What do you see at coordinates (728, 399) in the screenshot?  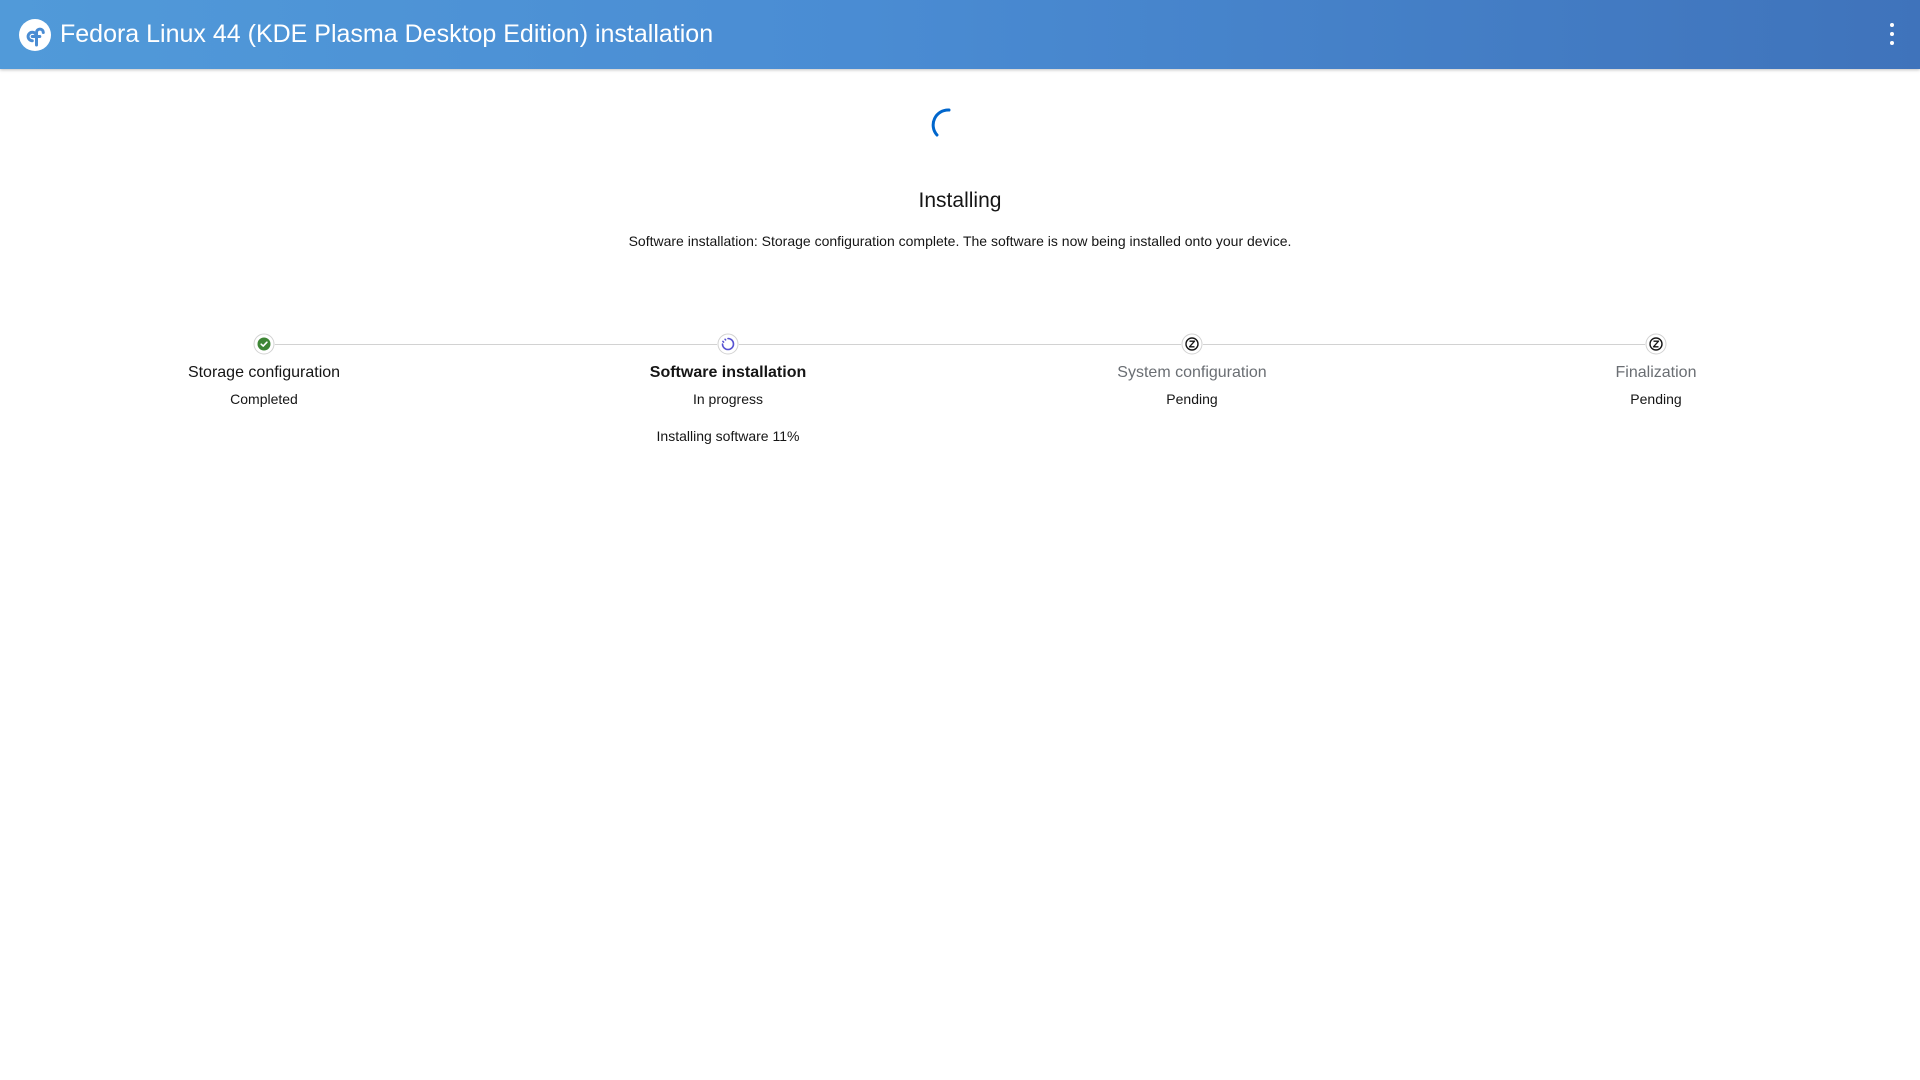 I see `step-status: In progress` at bounding box center [728, 399].